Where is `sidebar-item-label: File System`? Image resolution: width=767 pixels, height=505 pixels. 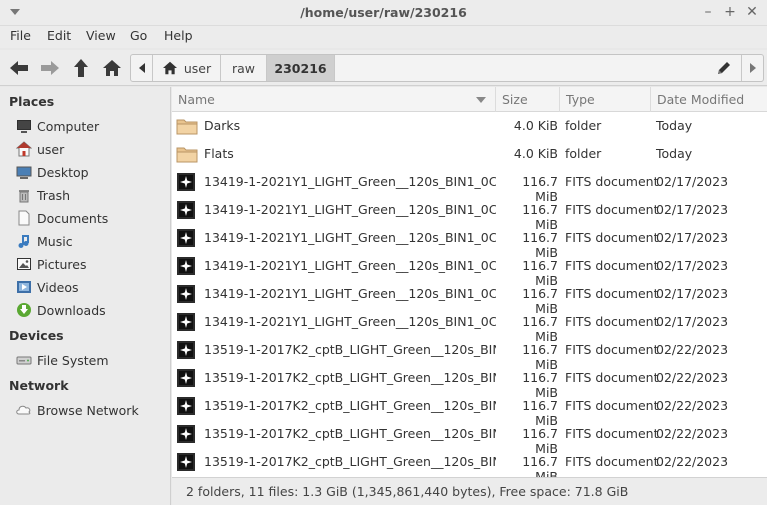
sidebar-item-label: File System is located at coordinates (73, 360).